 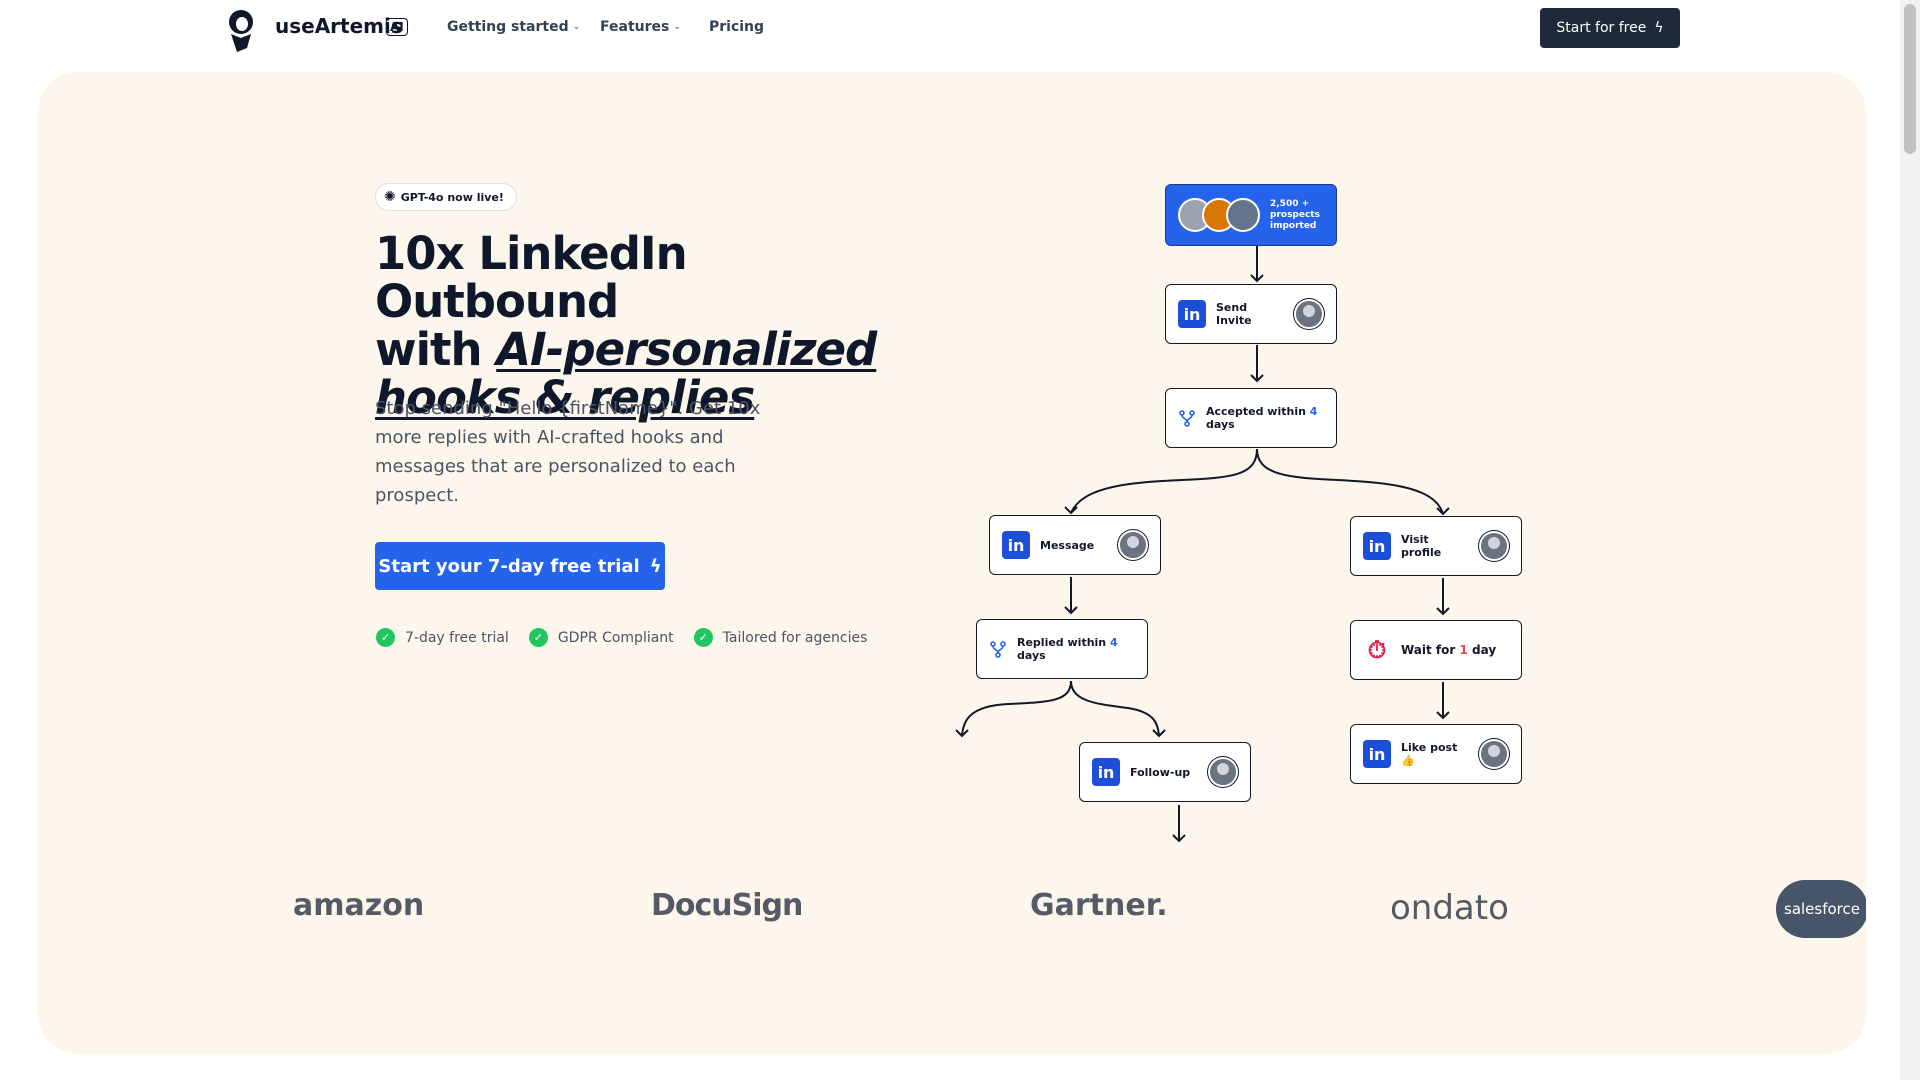 What do you see at coordinates (1234, 314) in the screenshot?
I see `send-invite-label: Send Invite` at bounding box center [1234, 314].